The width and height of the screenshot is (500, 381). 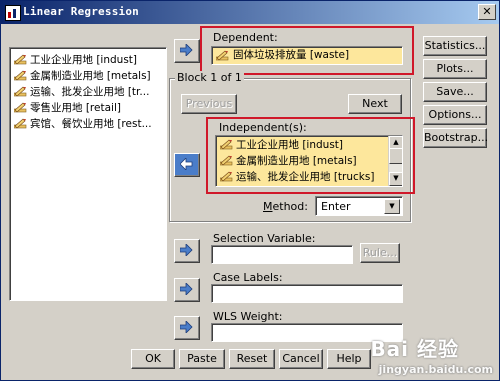 What do you see at coordinates (245, 37) in the screenshot?
I see `dependent-label: Dependent:` at bounding box center [245, 37].